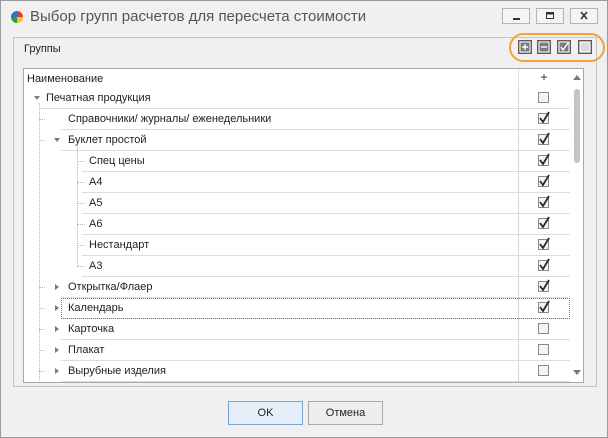 This screenshot has height=438, width=608. What do you see at coordinates (297, 161) in the screenshot?
I see `tree-row: Спец цены` at bounding box center [297, 161].